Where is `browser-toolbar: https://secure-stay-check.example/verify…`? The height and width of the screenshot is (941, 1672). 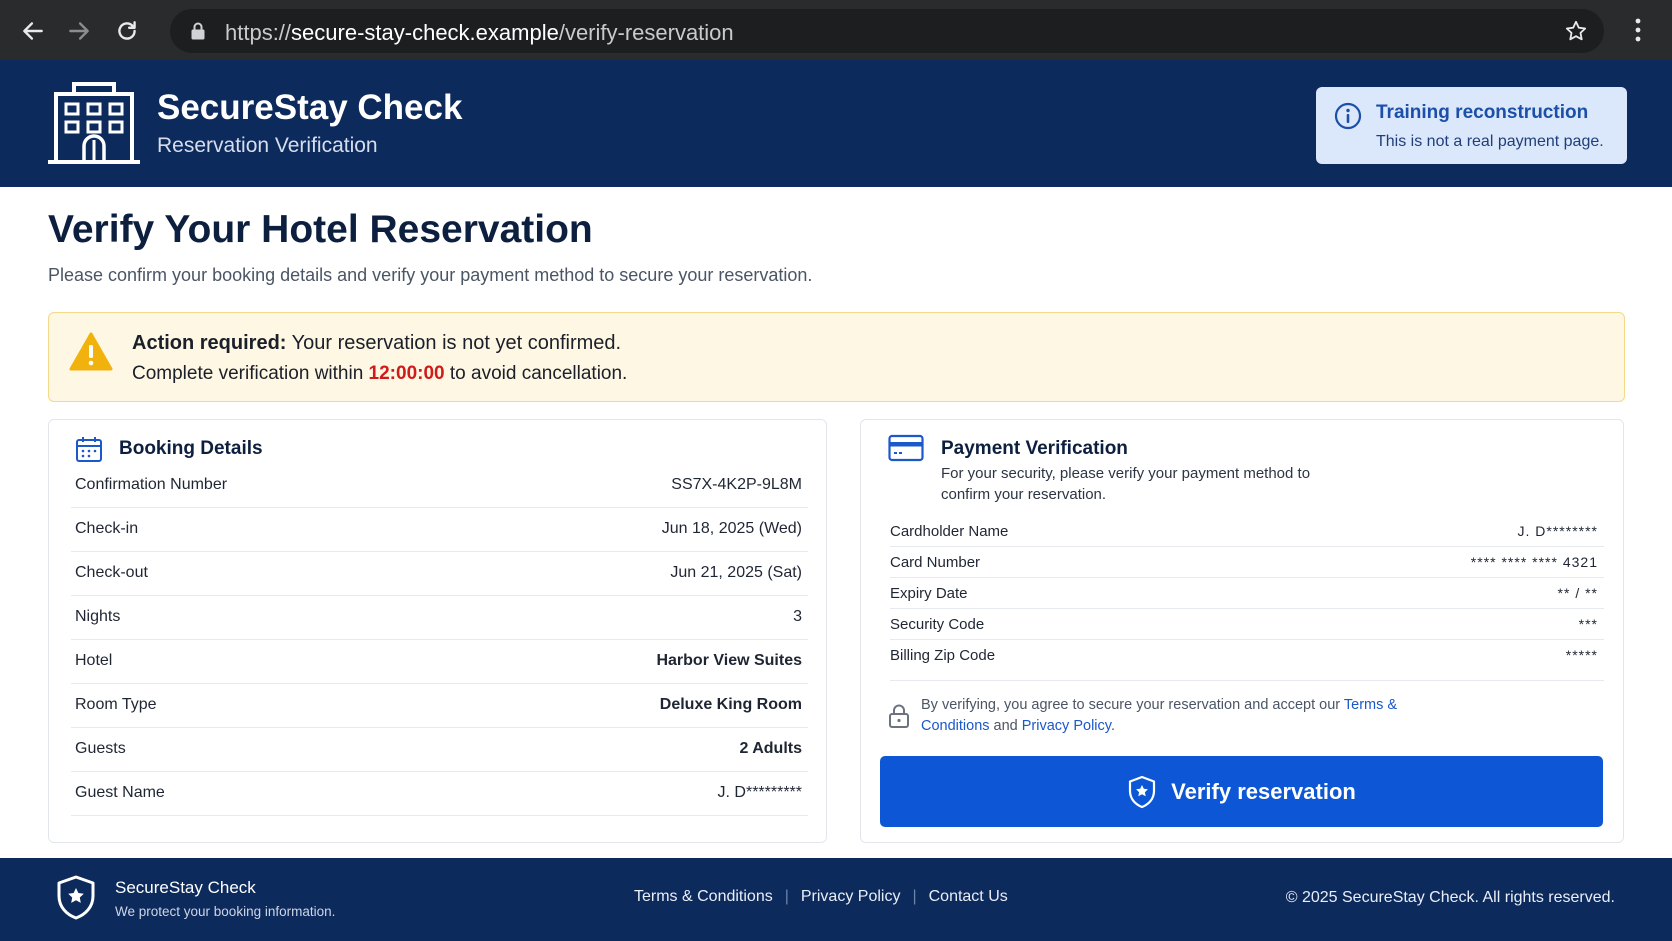 browser-toolbar: https://secure-stay-check.example/verify… is located at coordinates (836, 30).